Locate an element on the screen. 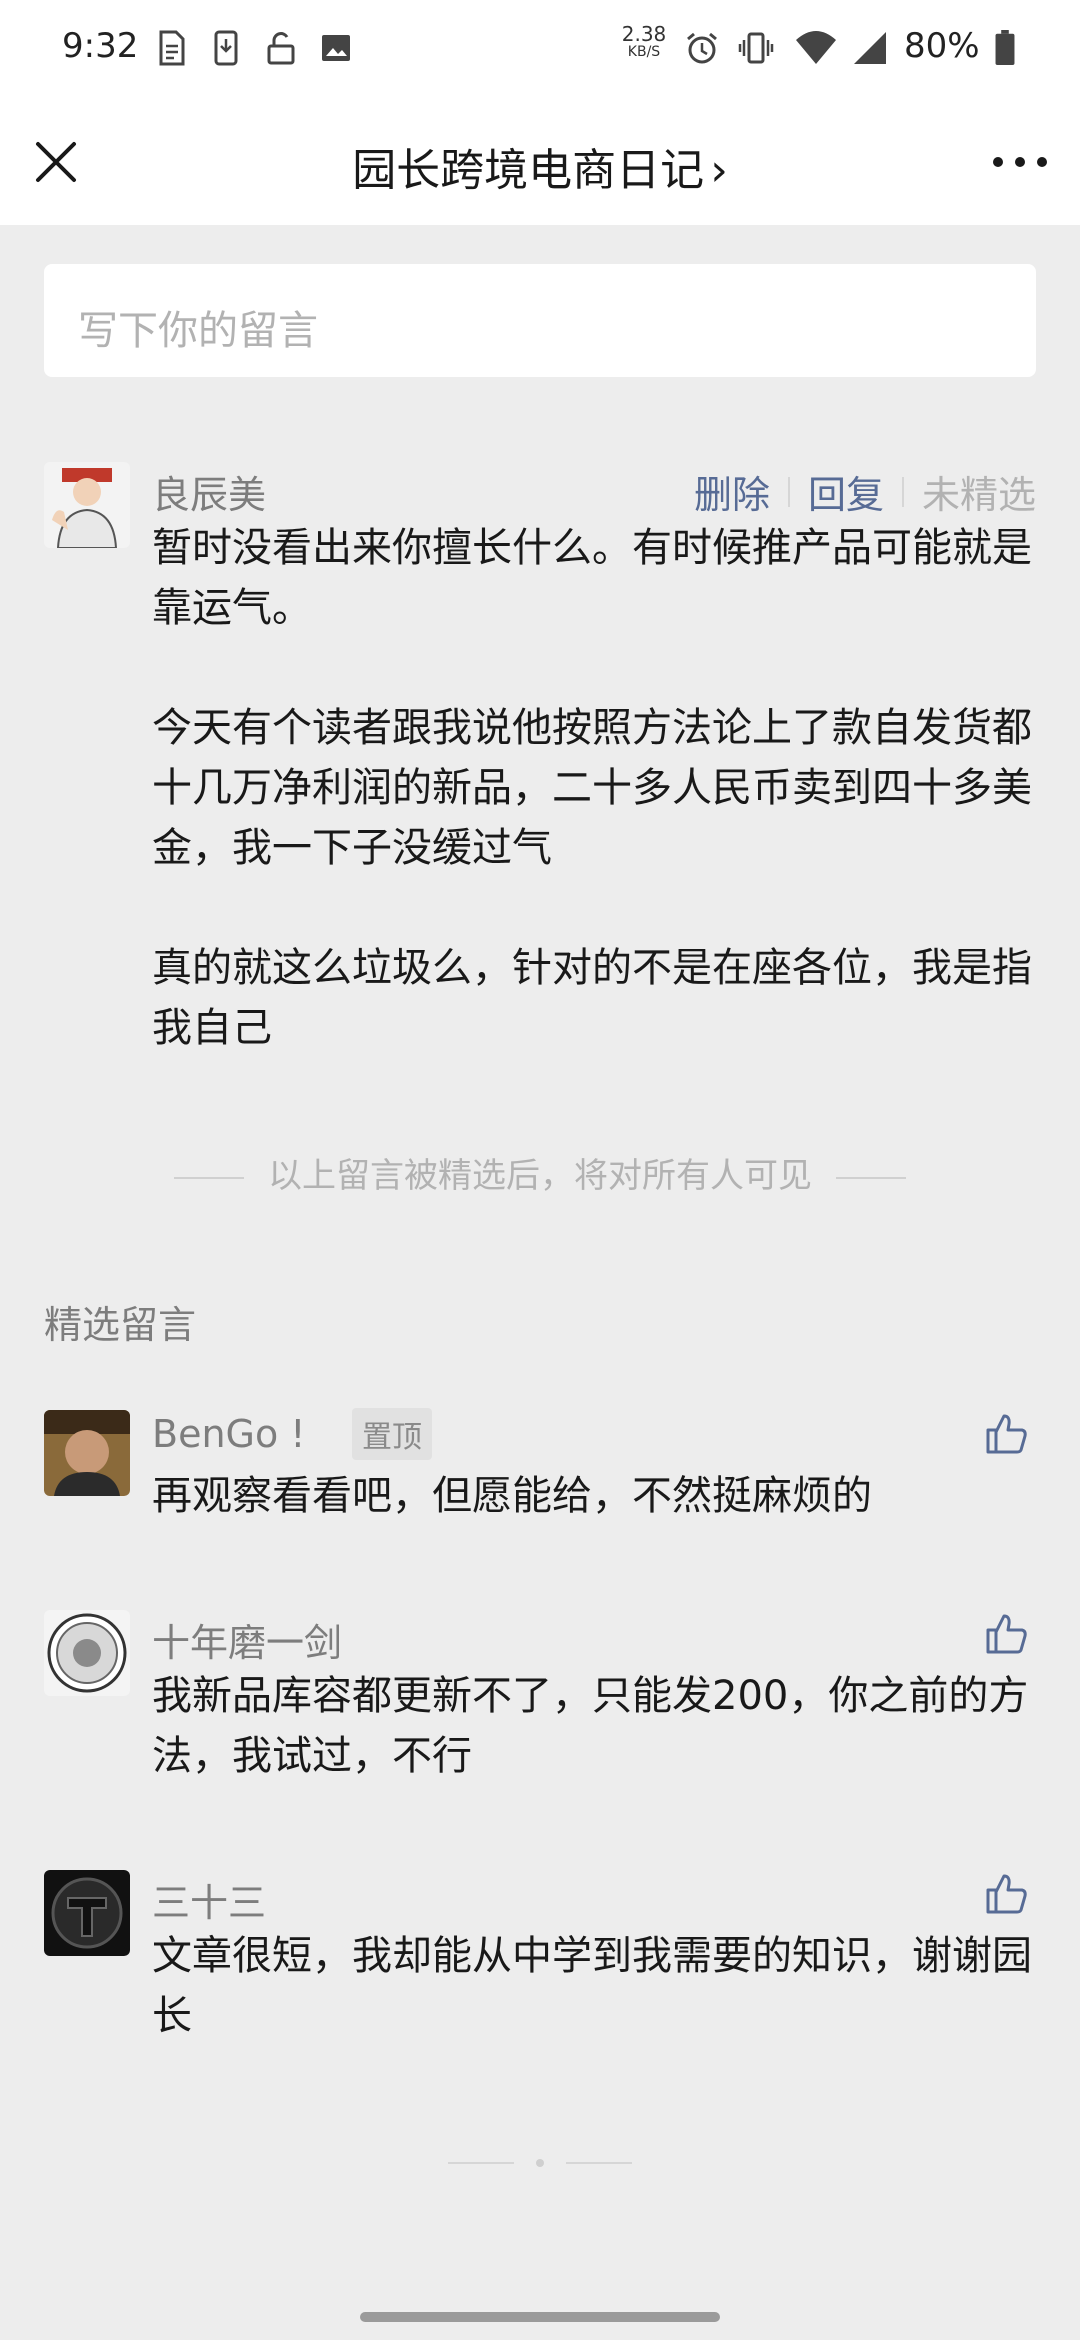 The image size is (1080, 2340). comment-author: BenGo ! is located at coordinates (229, 1434).